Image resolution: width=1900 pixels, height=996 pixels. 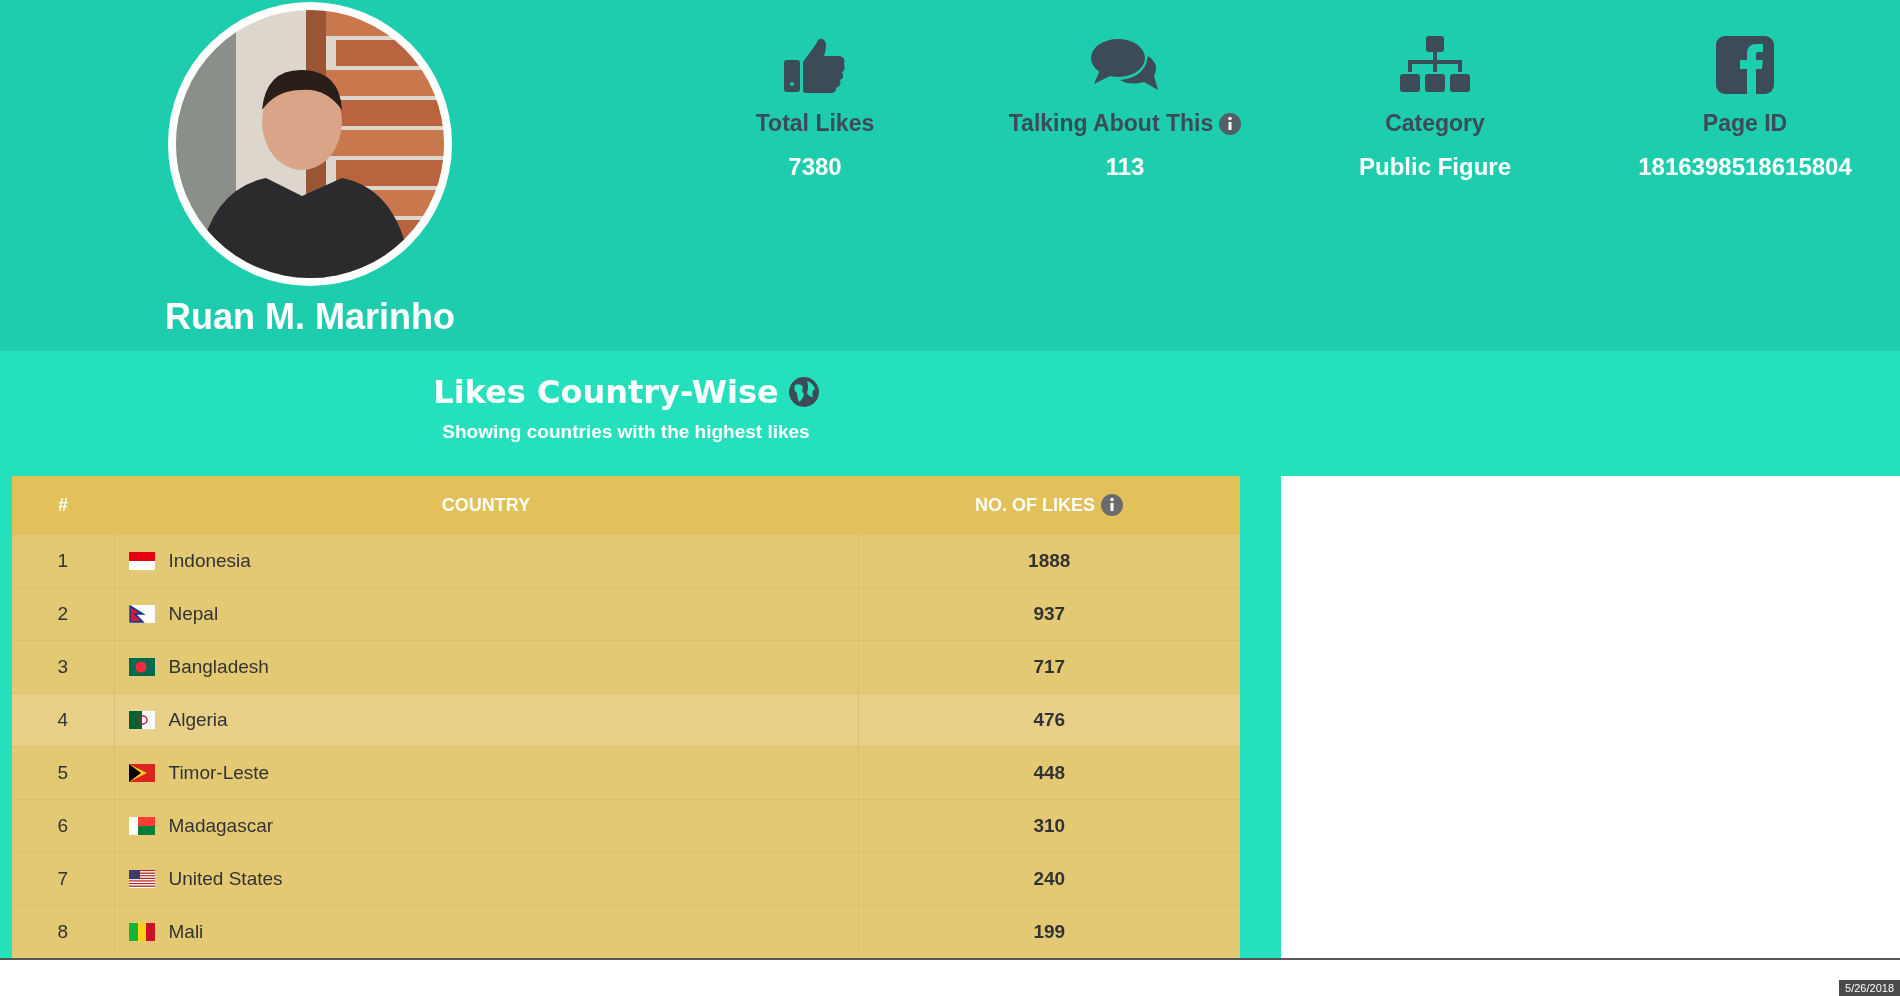 I want to click on date-label: 5/26/2018, so click(x=1869, y=988).